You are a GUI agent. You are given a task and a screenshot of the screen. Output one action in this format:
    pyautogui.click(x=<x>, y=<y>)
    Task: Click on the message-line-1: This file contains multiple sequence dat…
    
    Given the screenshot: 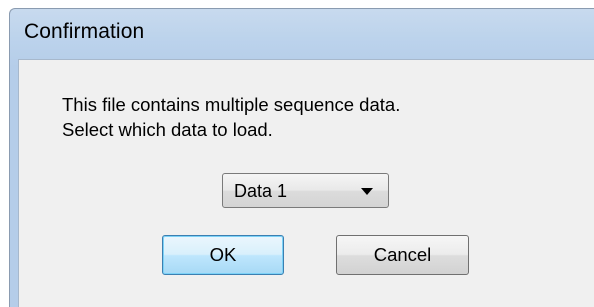 What is the action you would take?
    pyautogui.click(x=231, y=104)
    